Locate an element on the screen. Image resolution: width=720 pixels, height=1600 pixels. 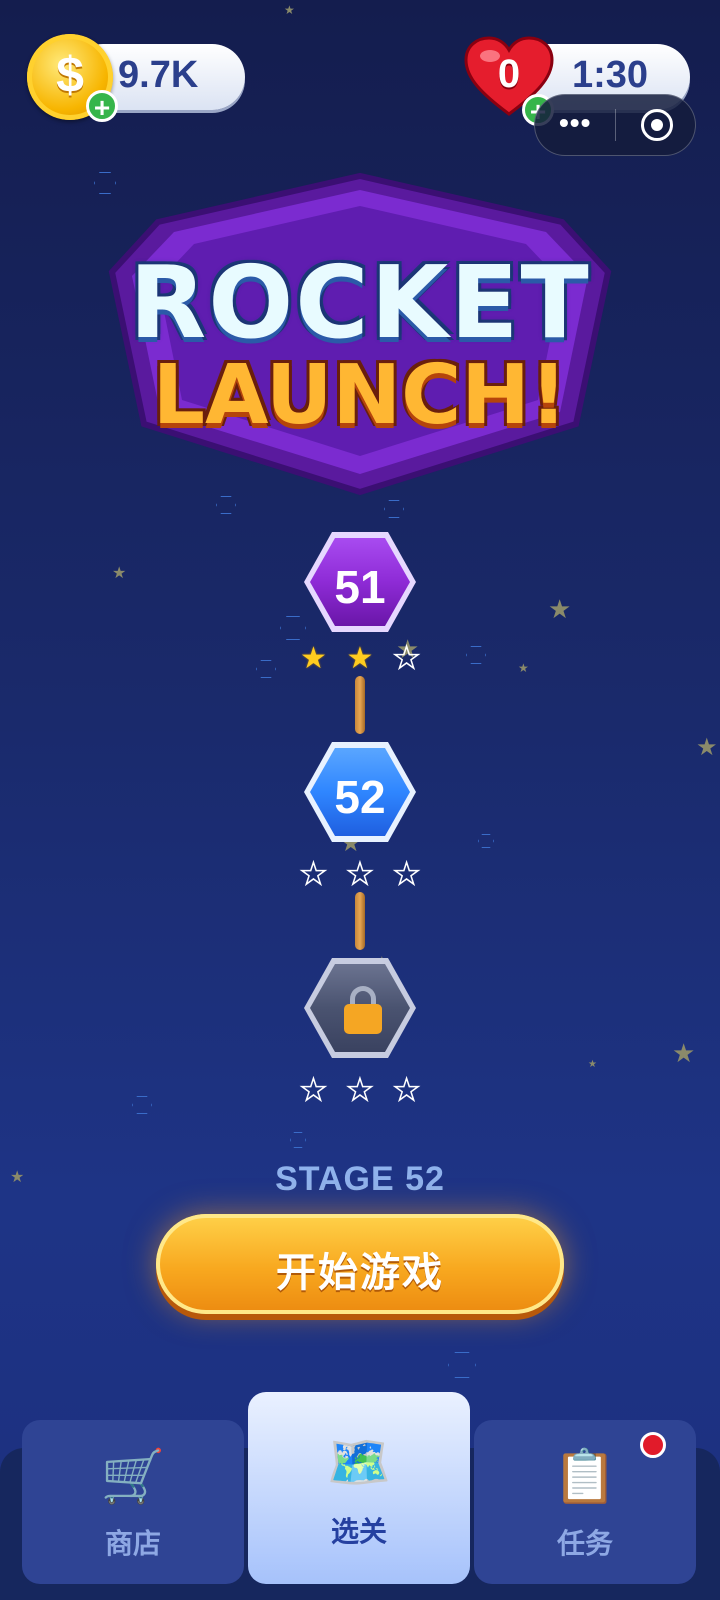
locked-level-stars: ★ ★ ★ is located at coordinates (359, 1090).